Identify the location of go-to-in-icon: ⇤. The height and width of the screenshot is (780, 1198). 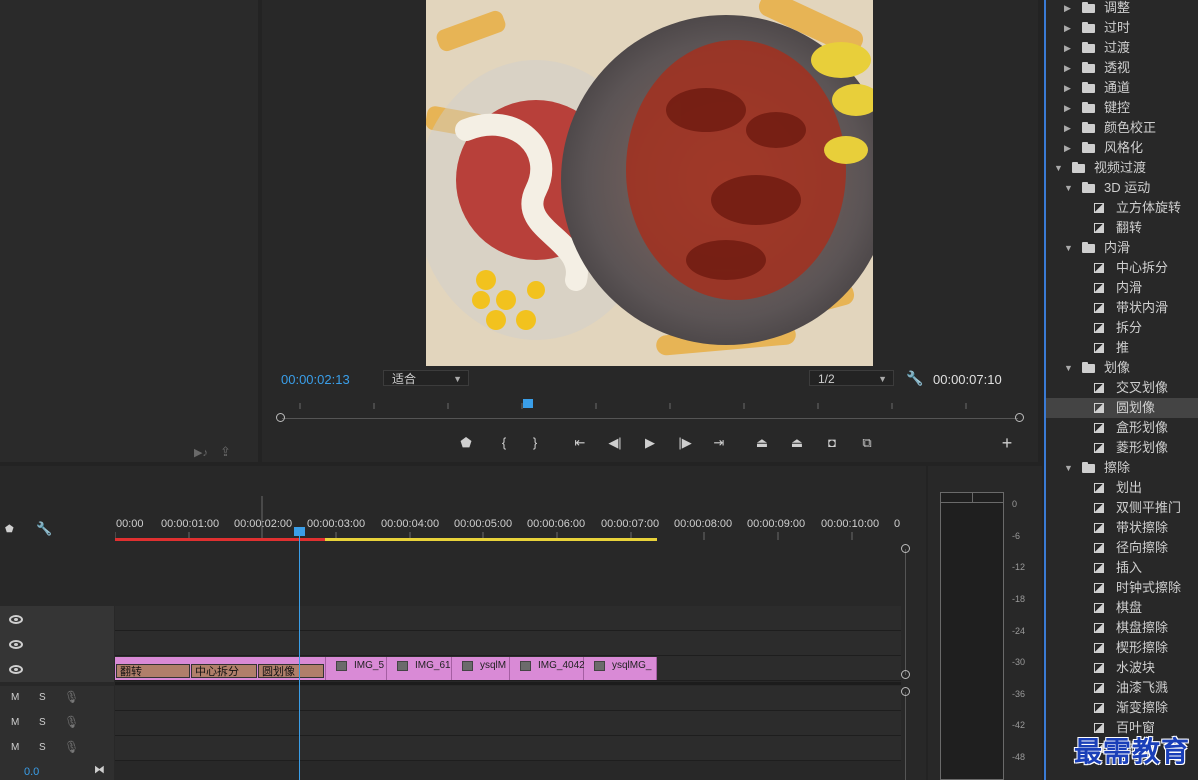
(580, 443).